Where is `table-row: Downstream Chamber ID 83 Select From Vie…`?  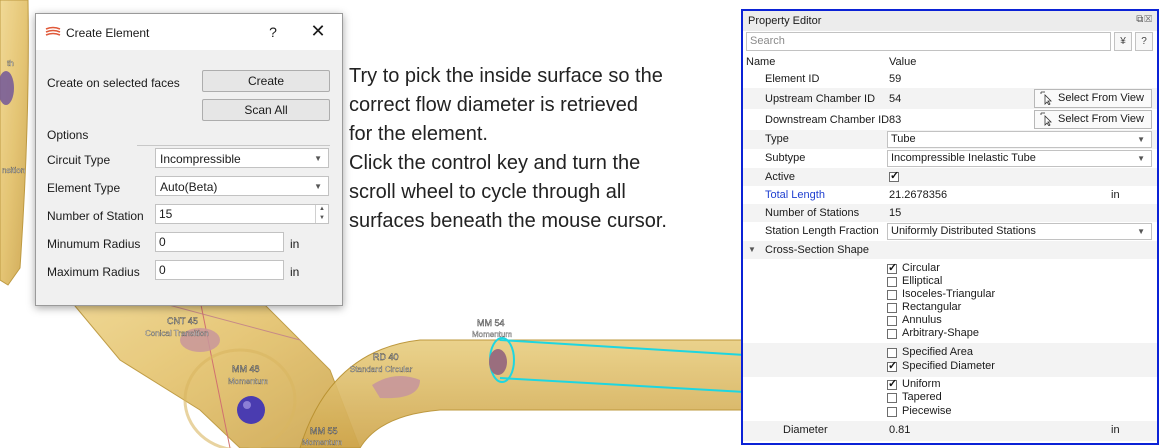 table-row: Downstream Chamber ID 83 Select From Vie… is located at coordinates (950, 119).